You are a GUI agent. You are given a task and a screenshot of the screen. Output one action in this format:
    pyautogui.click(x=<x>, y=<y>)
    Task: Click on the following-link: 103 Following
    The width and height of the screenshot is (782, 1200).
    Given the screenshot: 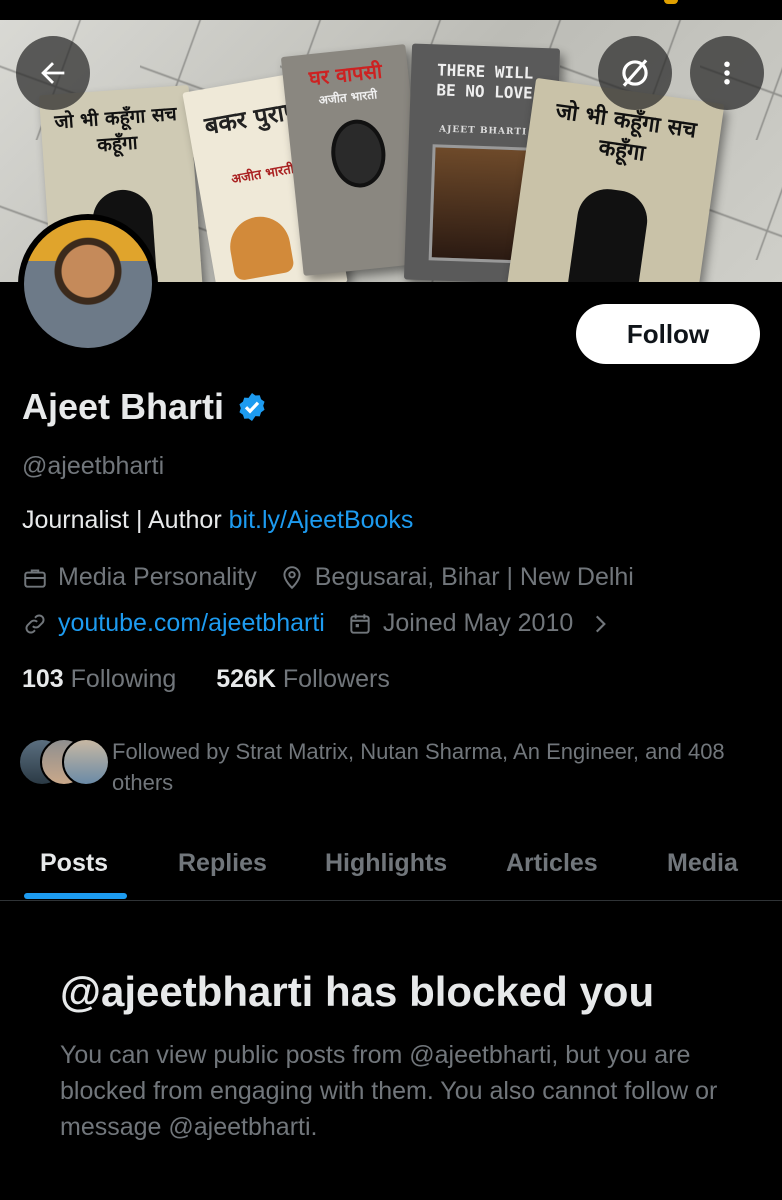 What is the action you would take?
    pyautogui.click(x=99, y=679)
    